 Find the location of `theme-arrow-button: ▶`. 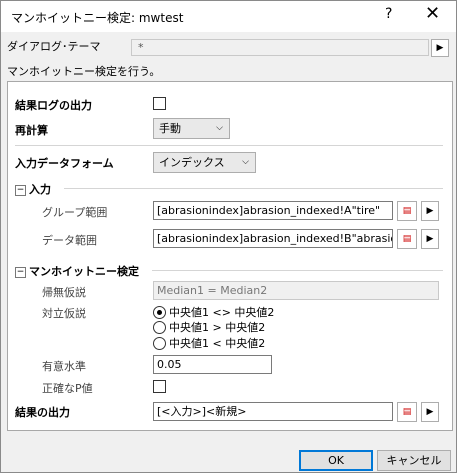

theme-arrow-button: ▶ is located at coordinates (440, 48).